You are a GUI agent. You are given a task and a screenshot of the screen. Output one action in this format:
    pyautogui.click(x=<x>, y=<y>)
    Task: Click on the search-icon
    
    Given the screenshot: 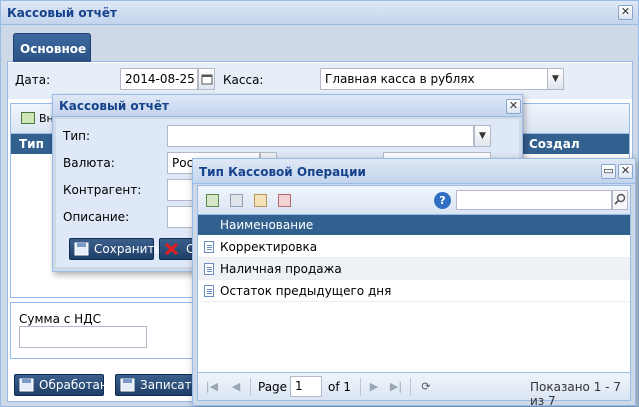 What is the action you would take?
    pyautogui.click(x=620, y=200)
    